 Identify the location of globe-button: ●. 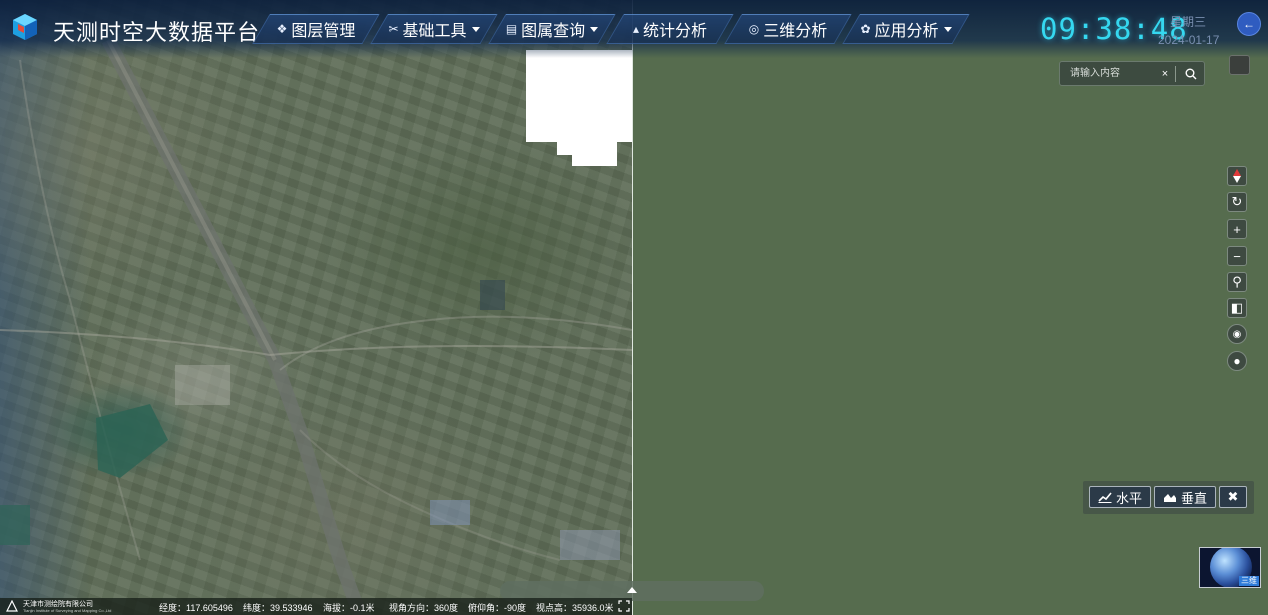
(1237, 361).